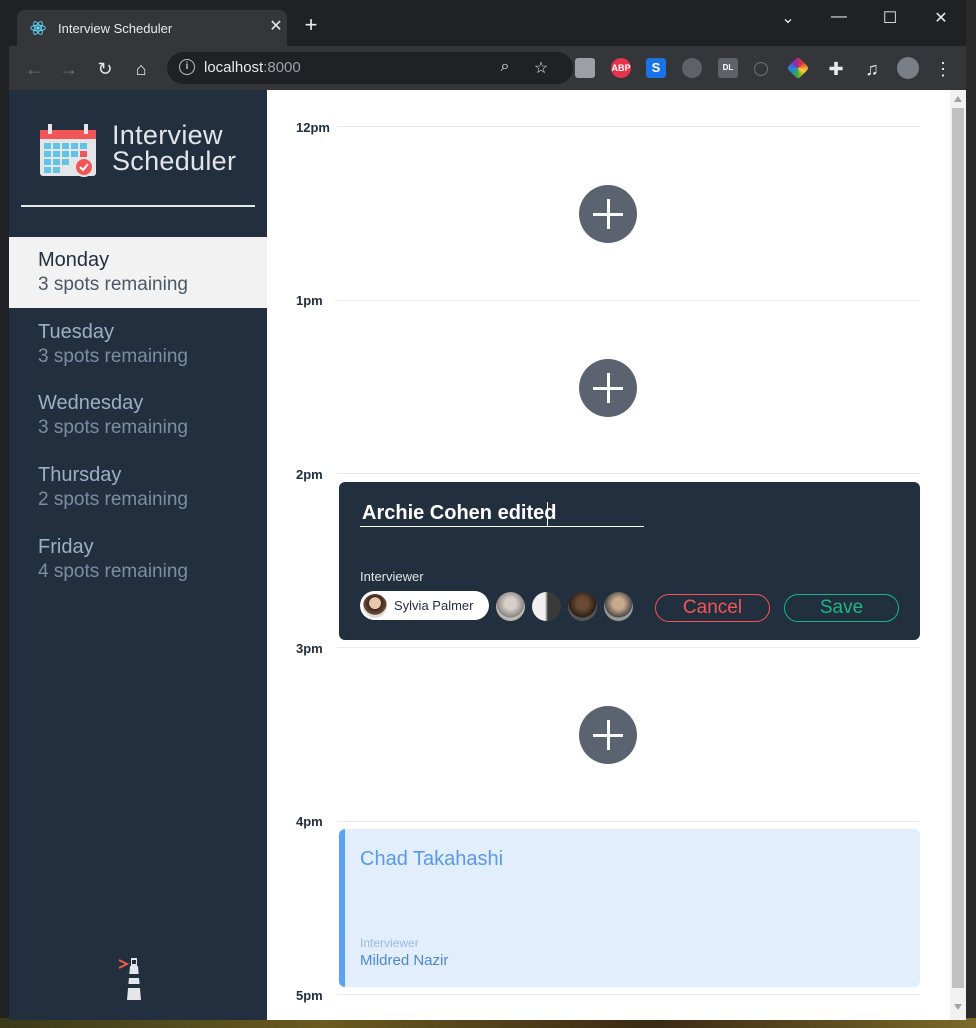 The image size is (976, 1028). I want to click on react-icon, so click(38, 28).